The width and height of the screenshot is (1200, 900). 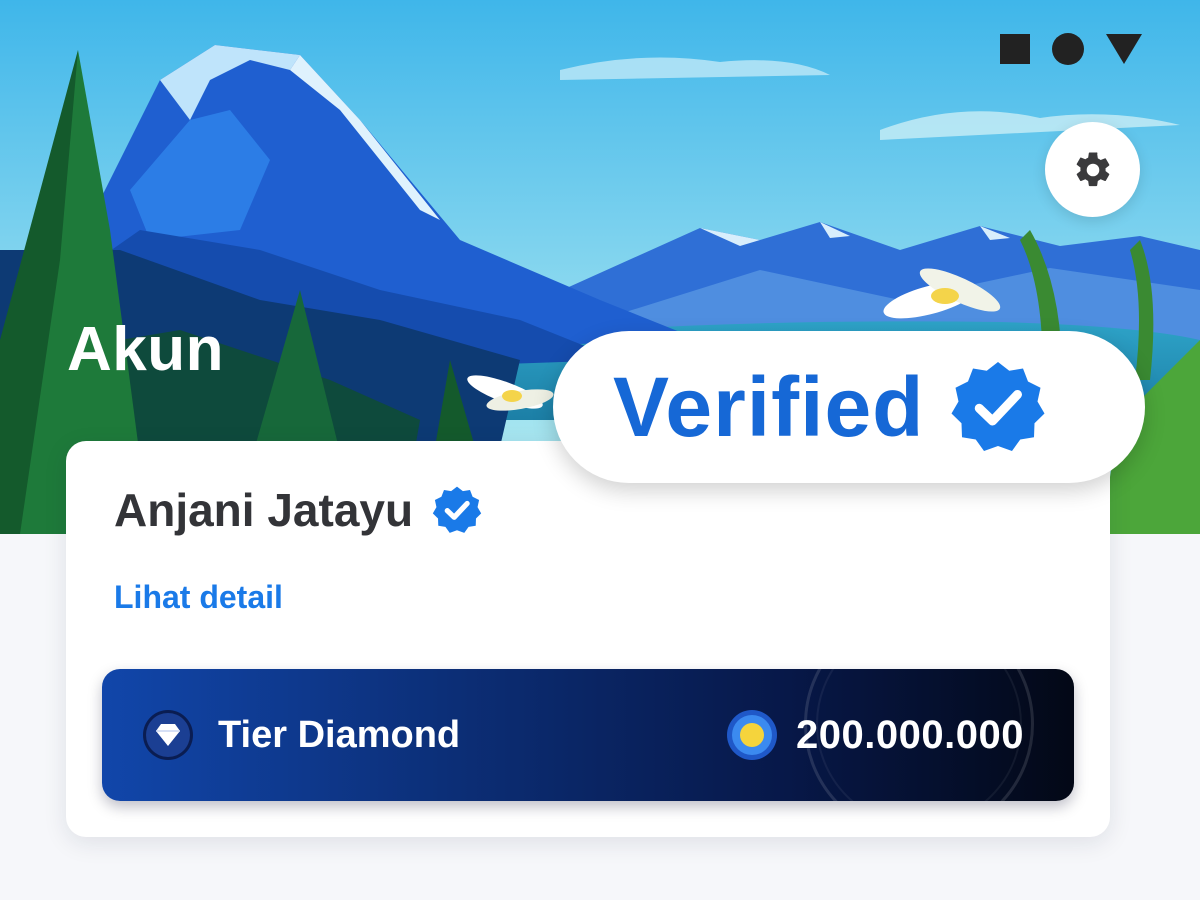 I want to click on coin-icon, so click(x=752, y=735).